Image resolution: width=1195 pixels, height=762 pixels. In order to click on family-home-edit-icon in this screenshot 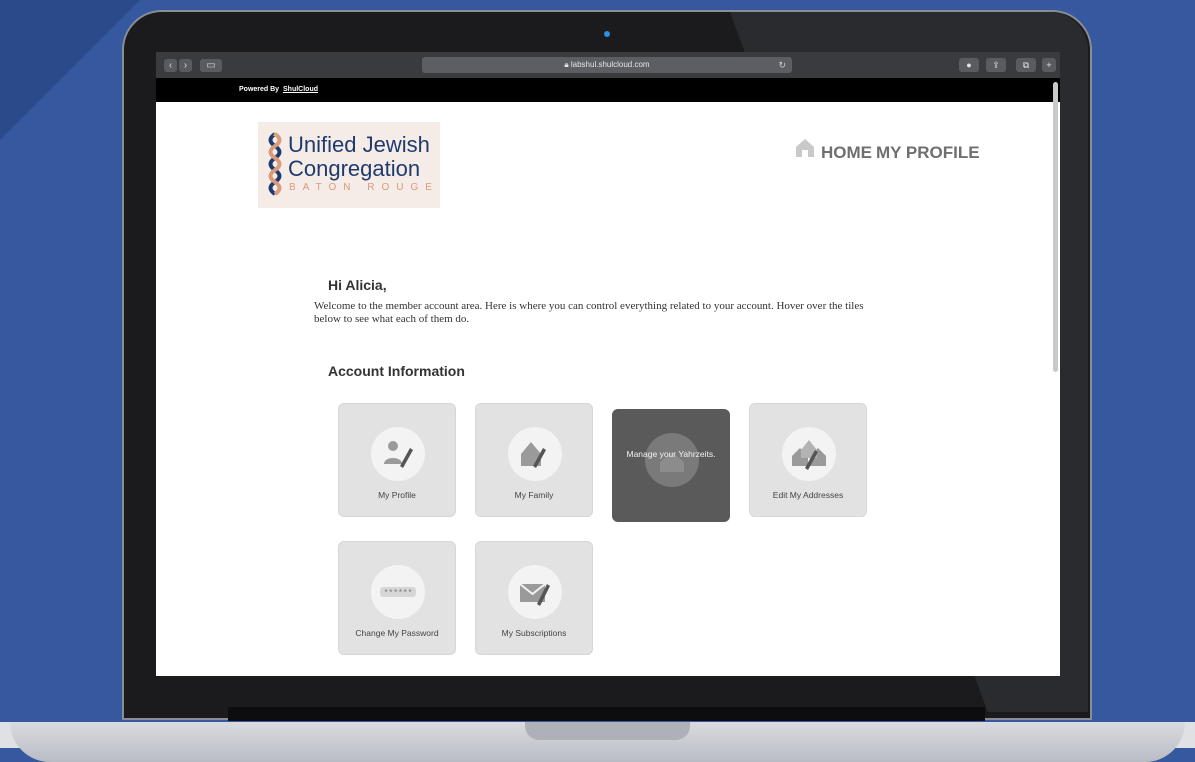, I will do `click(533, 455)`.